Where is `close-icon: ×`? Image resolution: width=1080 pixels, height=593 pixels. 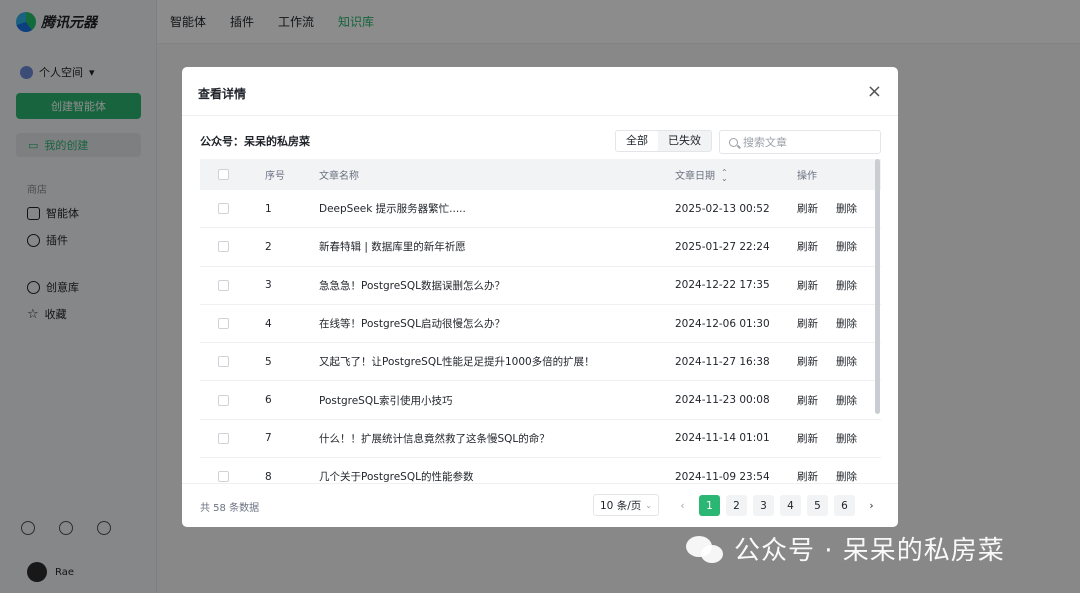 close-icon: × is located at coordinates (874, 91).